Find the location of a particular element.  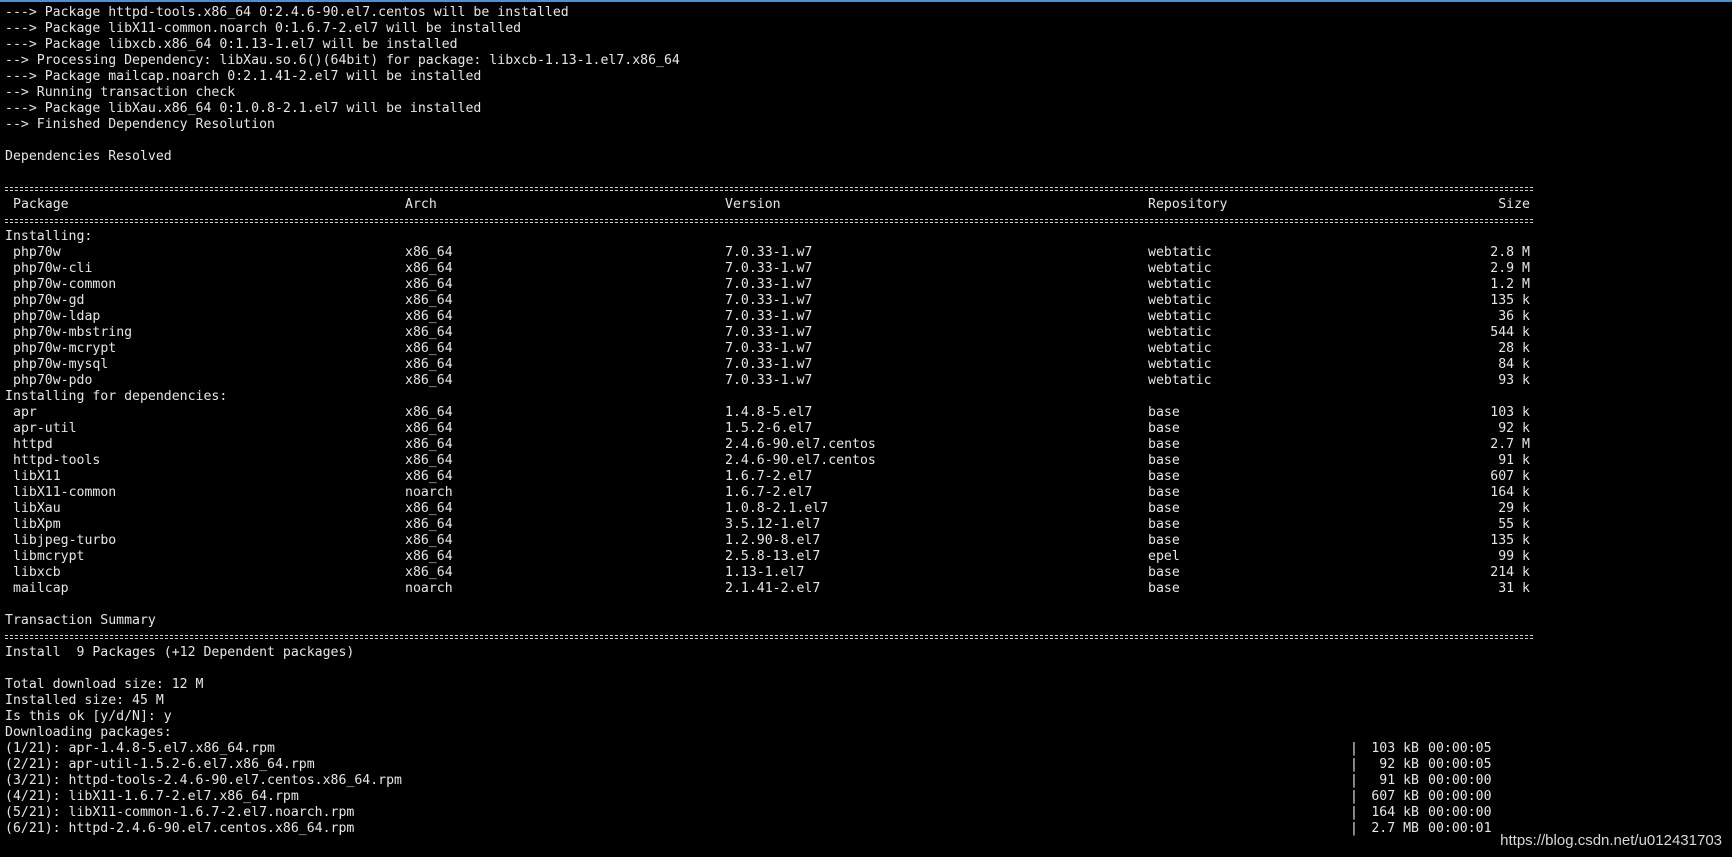

package-row: php70w-pdo x86_64 7.0.33-1.w7 webtatic 93 k is located at coordinates (865, 381).